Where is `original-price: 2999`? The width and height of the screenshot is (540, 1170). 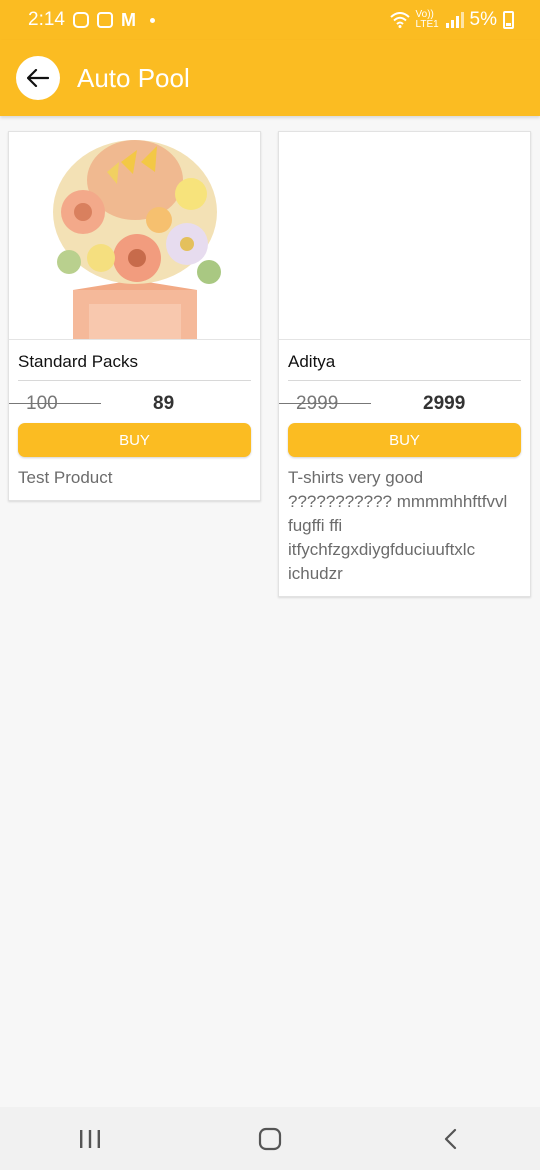
original-price: 2999 is located at coordinates (317, 403).